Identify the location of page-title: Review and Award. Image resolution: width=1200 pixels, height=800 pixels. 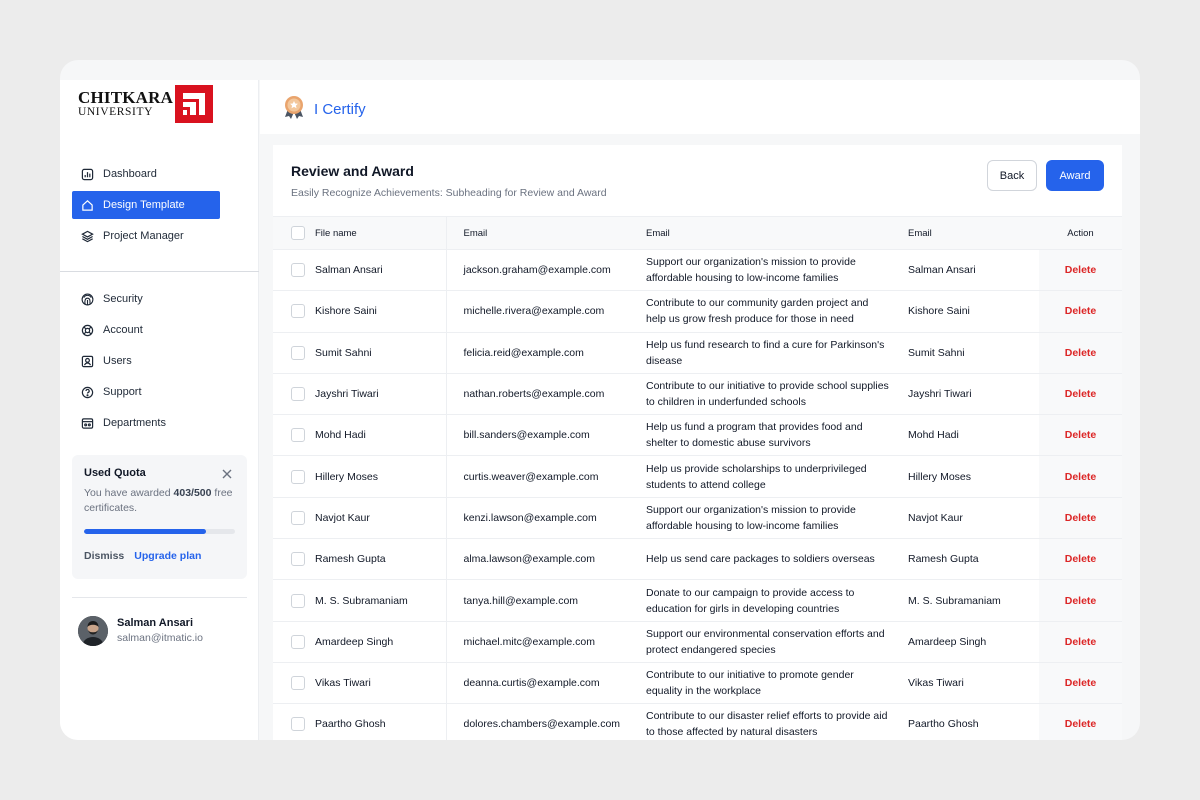
(352, 171).